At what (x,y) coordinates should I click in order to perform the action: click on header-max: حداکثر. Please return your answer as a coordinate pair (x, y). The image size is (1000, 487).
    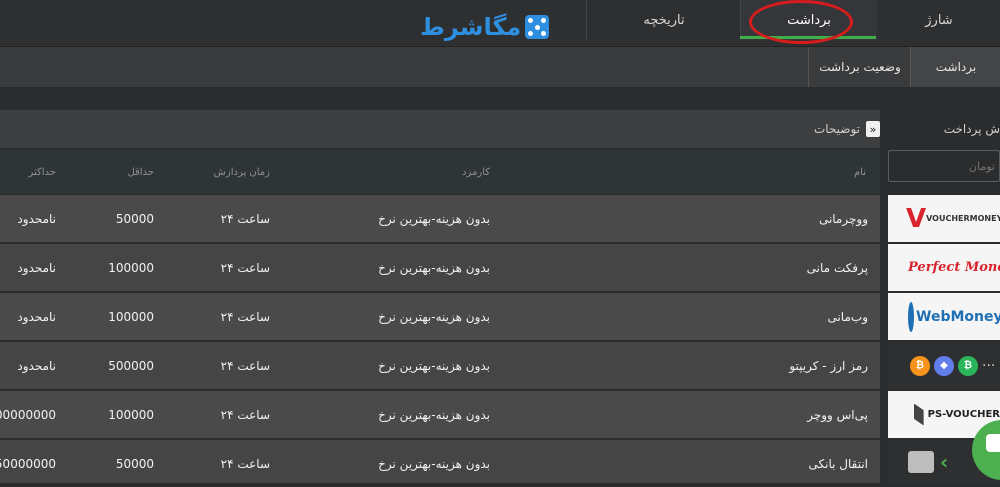
    Looking at the image, I should click on (42, 172).